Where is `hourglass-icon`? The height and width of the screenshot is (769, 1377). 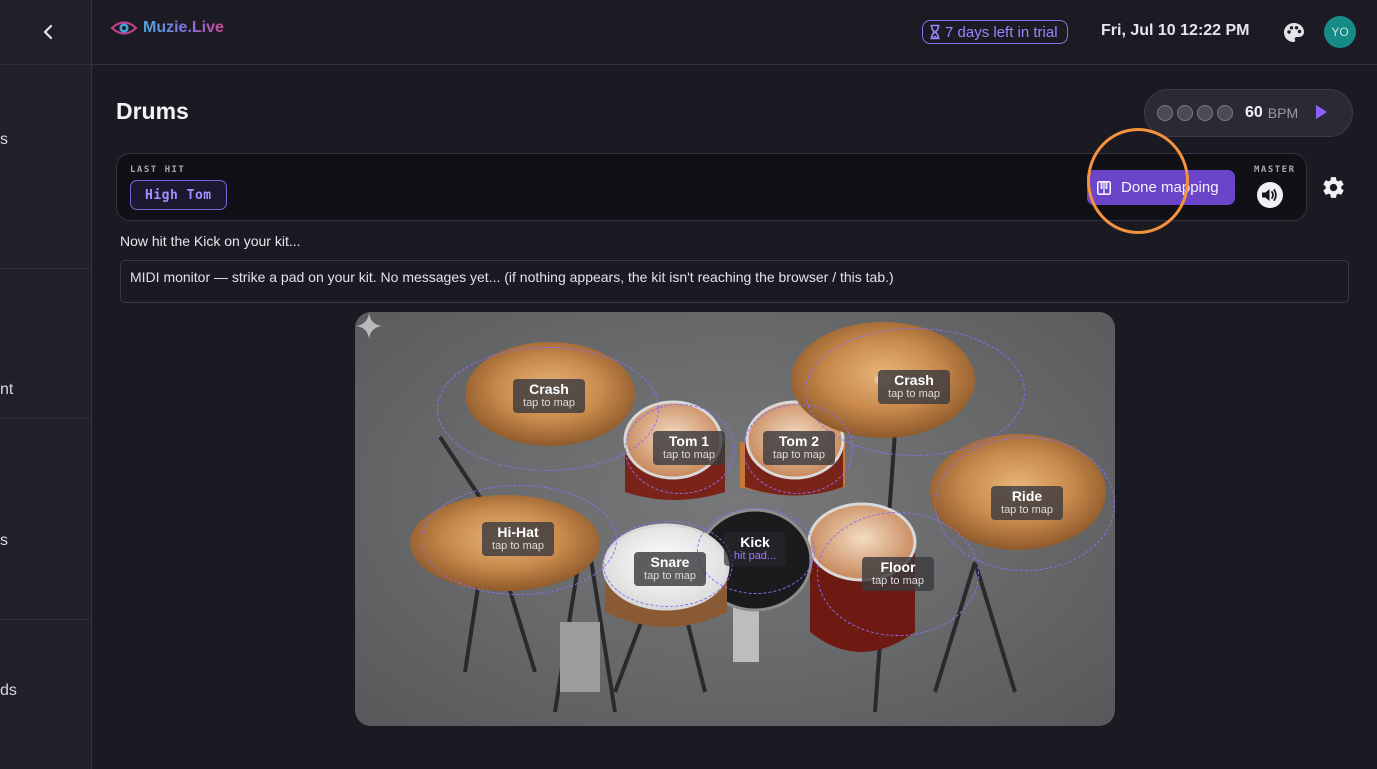 hourglass-icon is located at coordinates (935, 32).